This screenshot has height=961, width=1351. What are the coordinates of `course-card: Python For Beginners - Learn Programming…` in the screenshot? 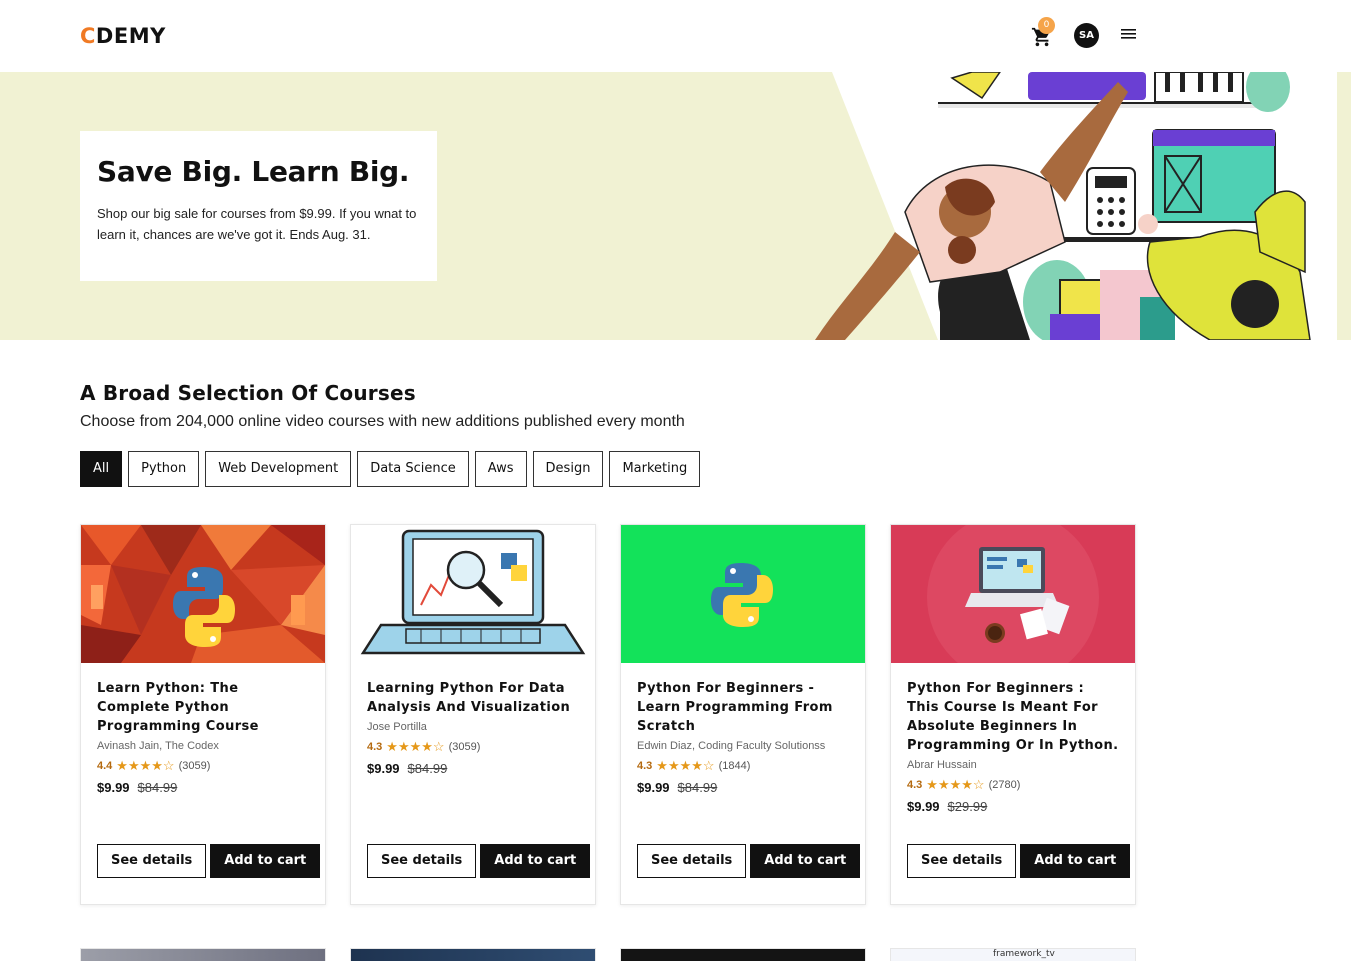 It's located at (743, 714).